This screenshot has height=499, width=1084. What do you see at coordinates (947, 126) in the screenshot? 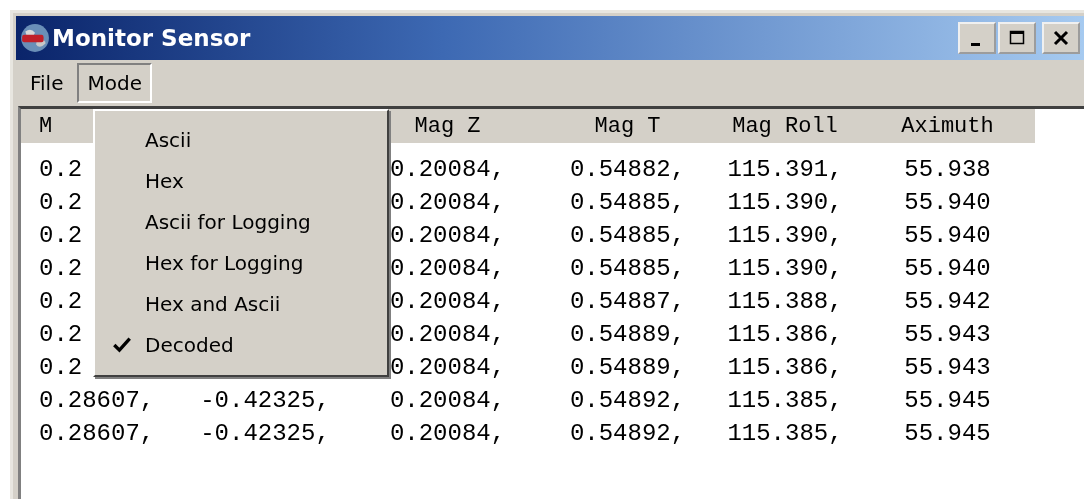
I see `column-header: Aximuth` at bounding box center [947, 126].